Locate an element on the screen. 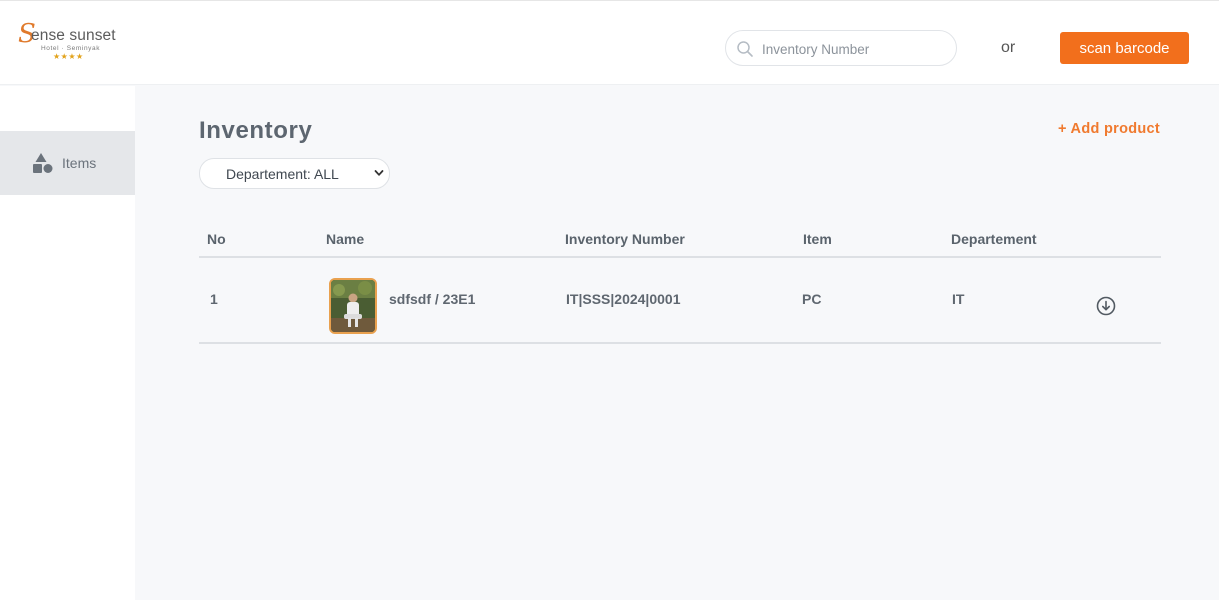 The height and width of the screenshot is (600, 1219). product-name: sdfsdf / 23E1 is located at coordinates (432, 299).